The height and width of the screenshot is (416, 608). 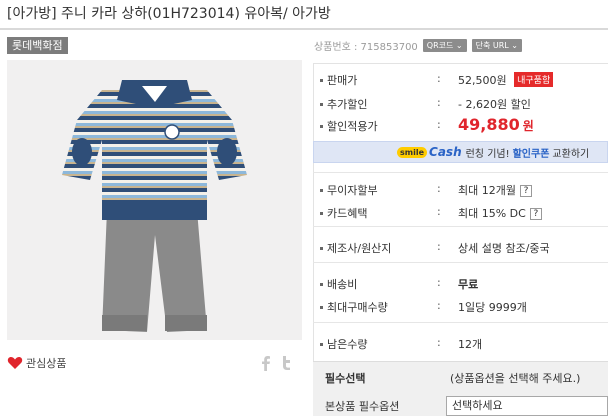 What do you see at coordinates (535, 214) in the screenshot?
I see `card-benefit-help-icon: ?` at bounding box center [535, 214].